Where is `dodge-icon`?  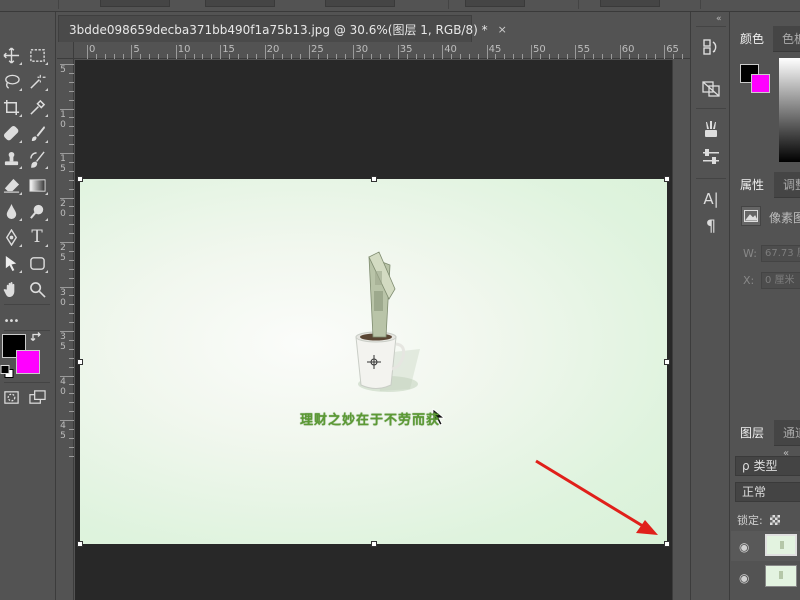 dodge-icon is located at coordinates (37, 211).